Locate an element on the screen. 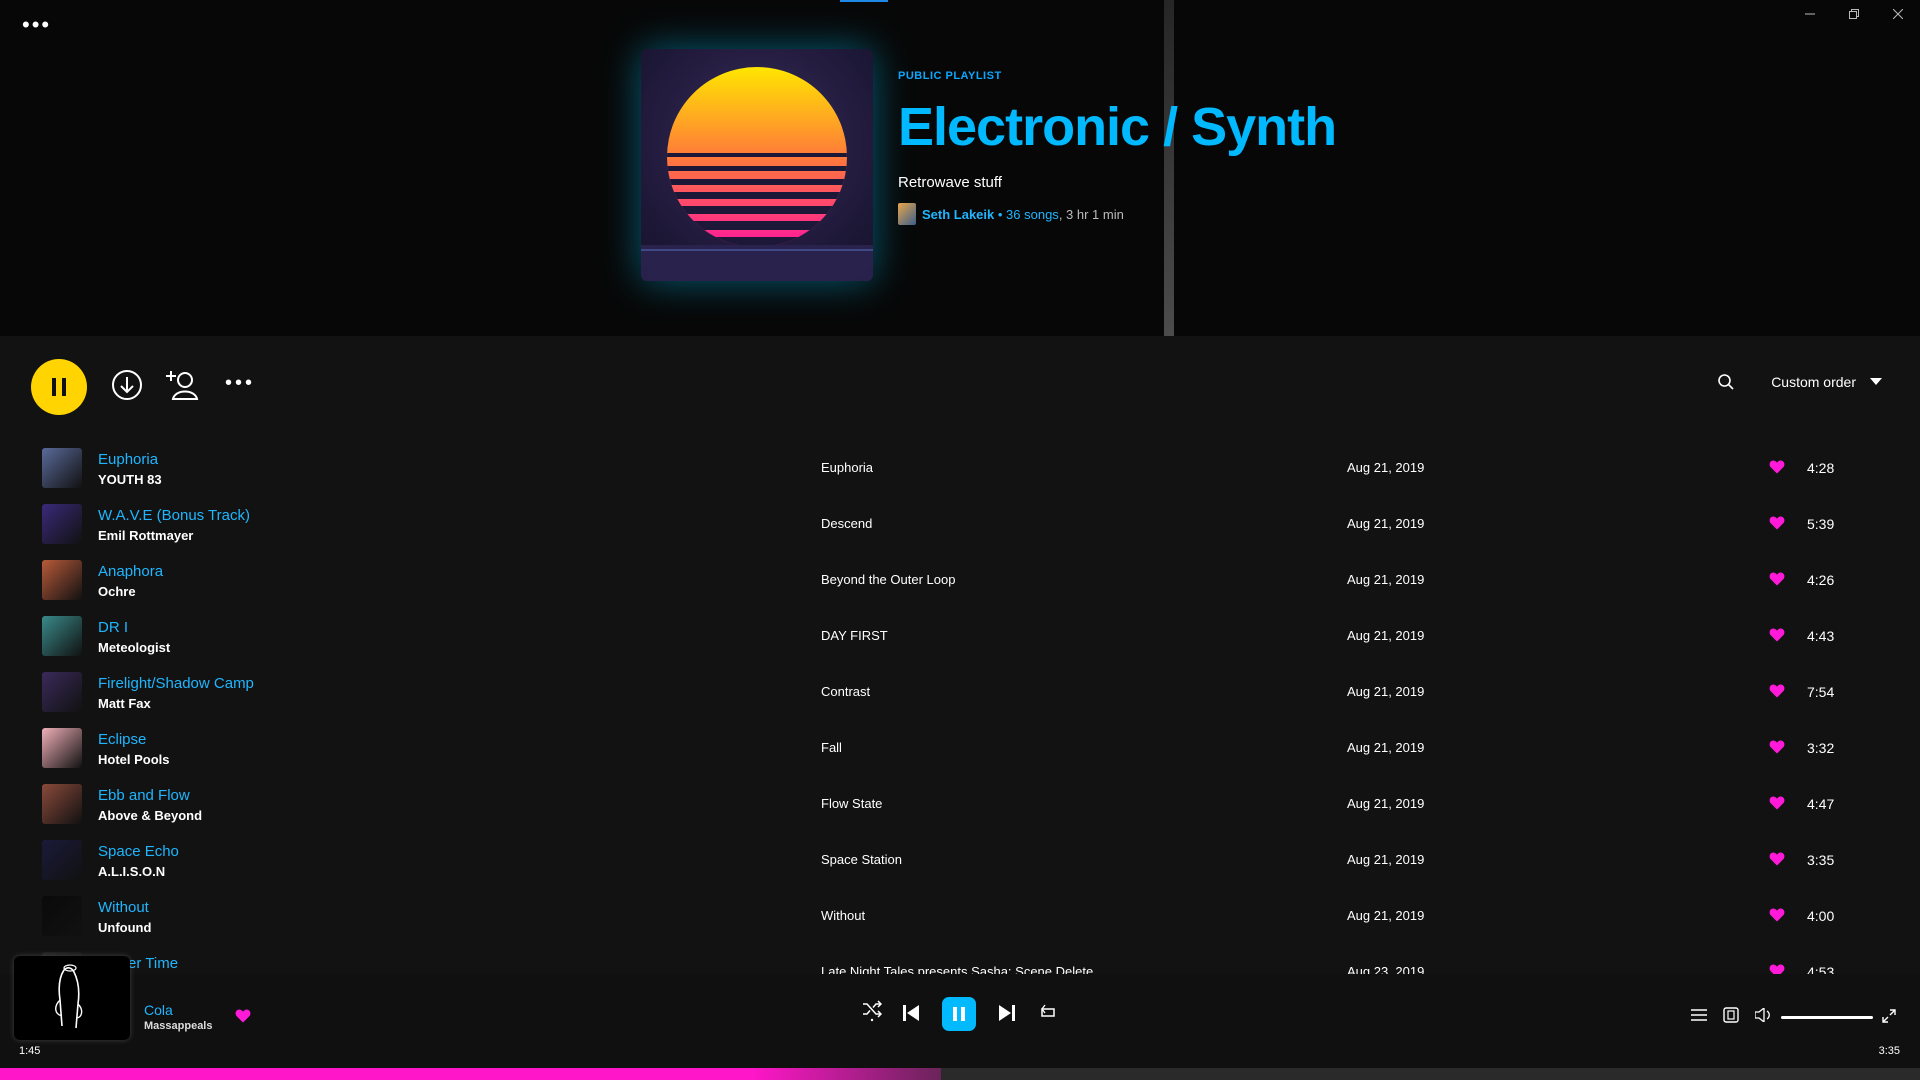  track-title: Anaphora is located at coordinates (130, 571).